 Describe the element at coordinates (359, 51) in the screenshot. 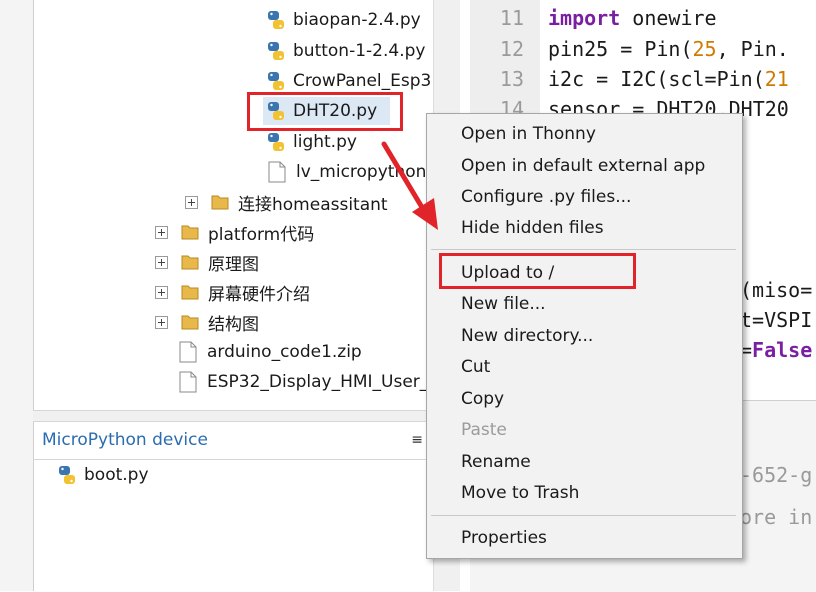

I see `tree-item-label: button-1-2.4.py` at that location.